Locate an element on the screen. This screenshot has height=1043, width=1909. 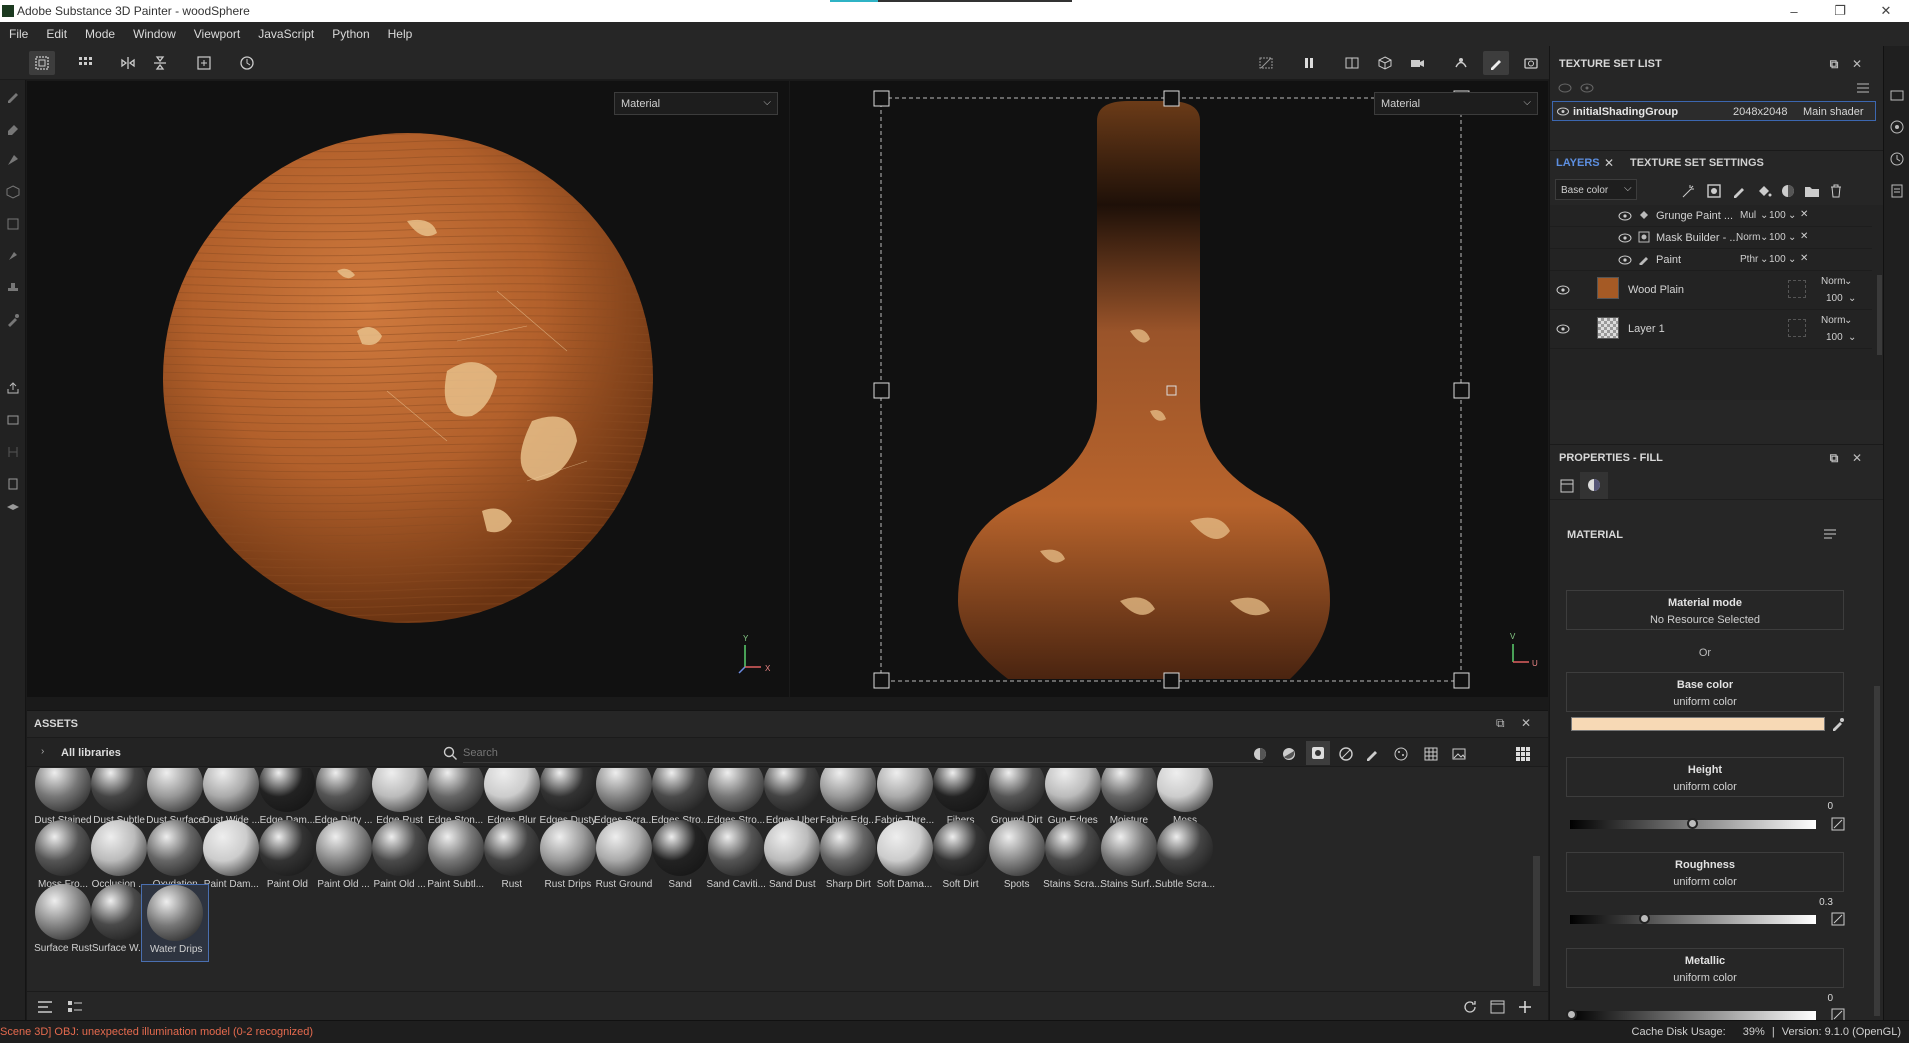
delete-layer-icon is located at coordinates (1836, 191).